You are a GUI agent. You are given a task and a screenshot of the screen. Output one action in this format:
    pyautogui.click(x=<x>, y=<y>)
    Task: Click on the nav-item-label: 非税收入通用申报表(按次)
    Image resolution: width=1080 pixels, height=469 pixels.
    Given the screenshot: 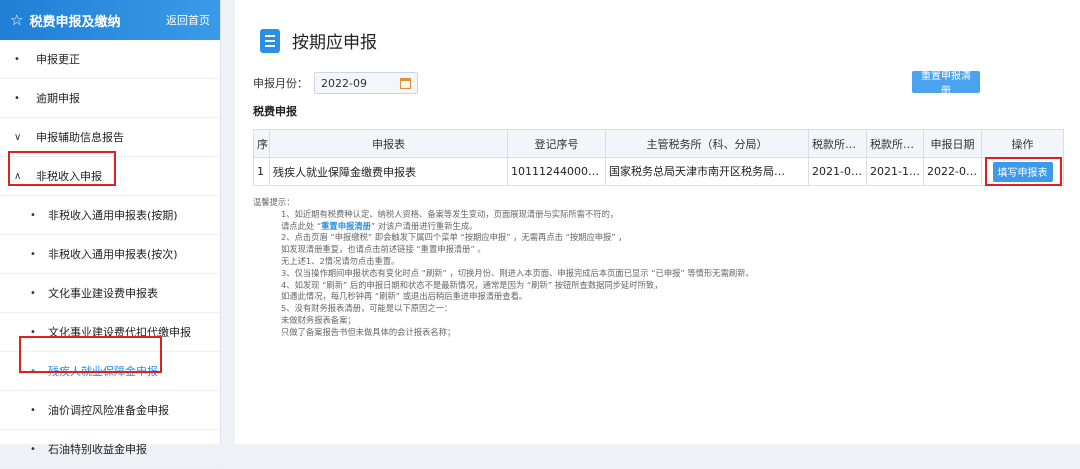 What is the action you would take?
    pyautogui.click(x=113, y=254)
    